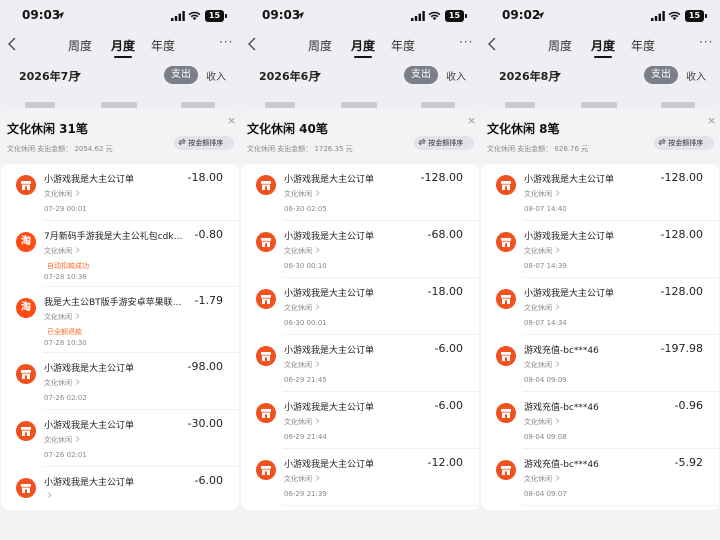 This screenshot has width=720, height=540. I want to click on transaction-amount: -0.96, so click(688, 405).